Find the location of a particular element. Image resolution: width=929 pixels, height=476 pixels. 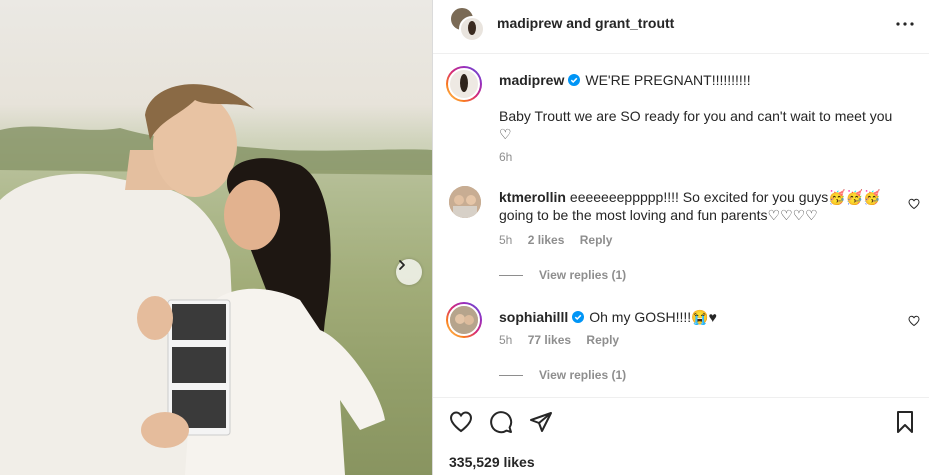

caption-time: 6h is located at coordinates (505, 157).